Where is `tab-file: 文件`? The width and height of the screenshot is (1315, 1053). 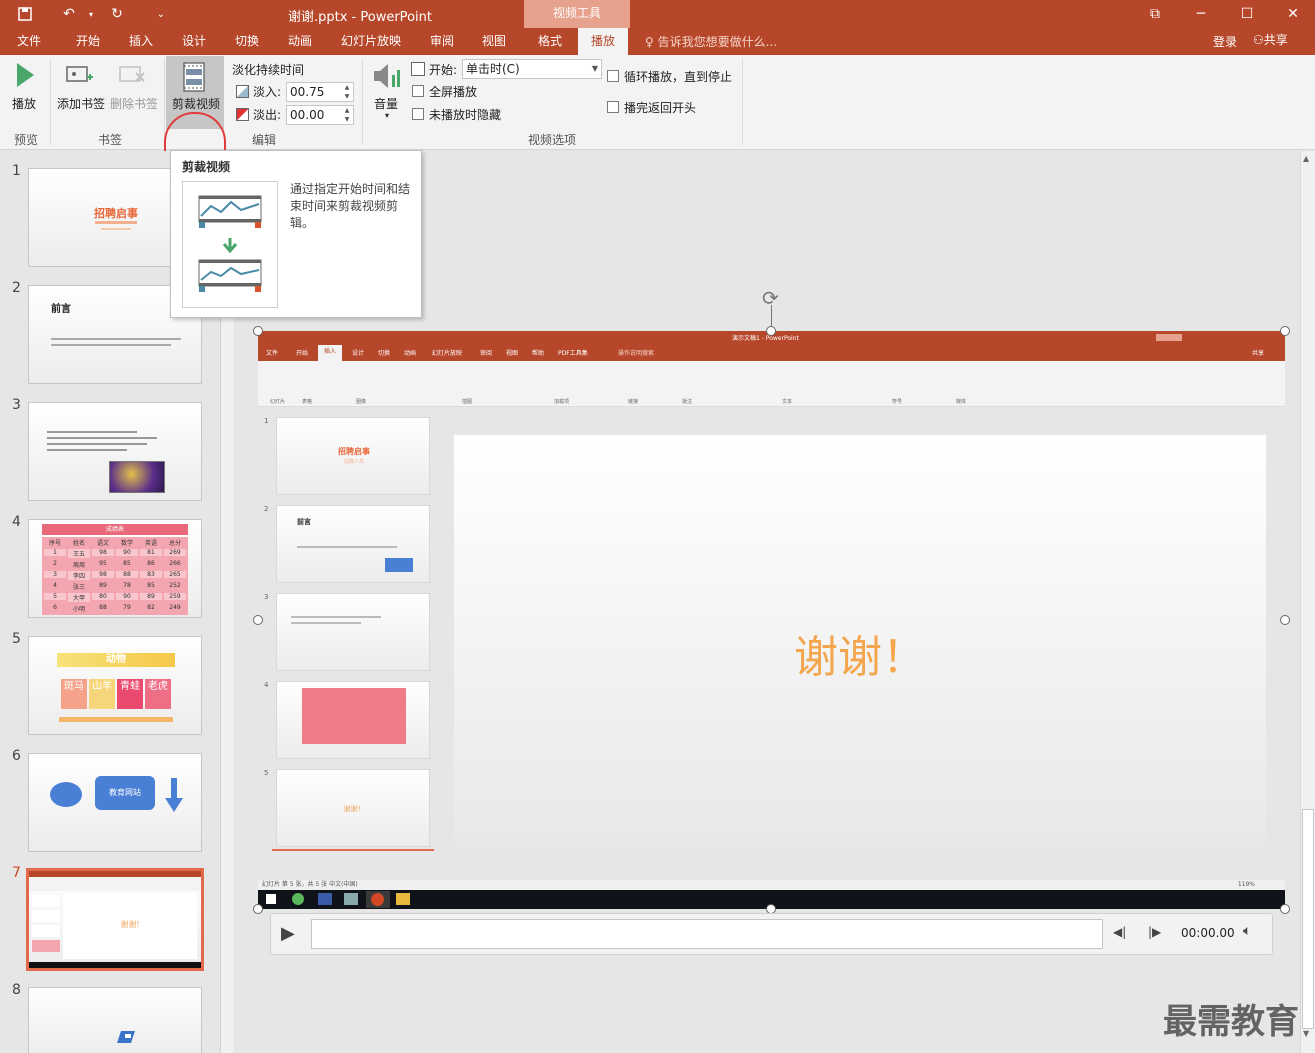
tab-file: 文件 is located at coordinates (29, 41).